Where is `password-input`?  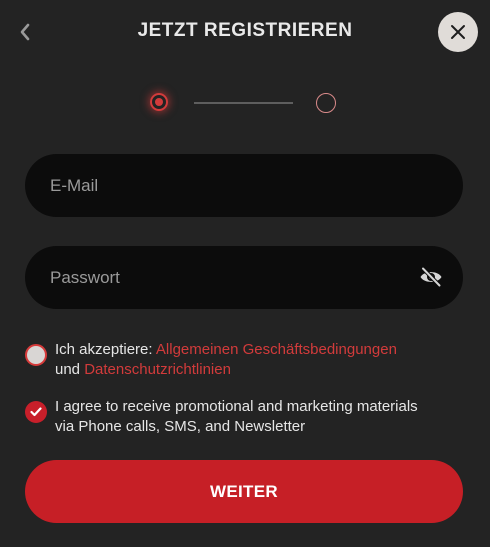
password-input is located at coordinates (218, 277).